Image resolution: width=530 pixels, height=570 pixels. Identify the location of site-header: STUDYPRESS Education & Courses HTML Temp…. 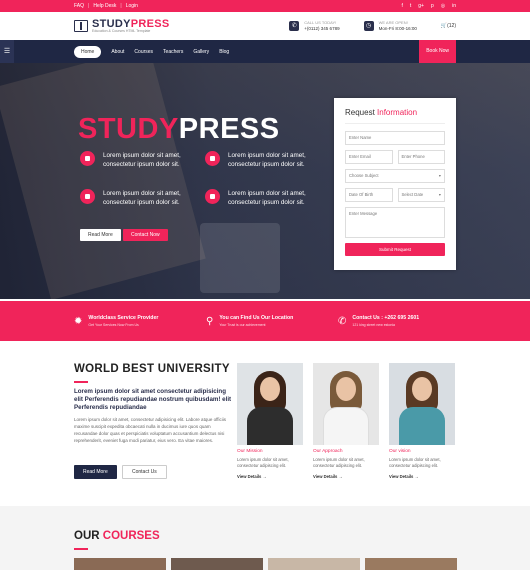
(265, 26).